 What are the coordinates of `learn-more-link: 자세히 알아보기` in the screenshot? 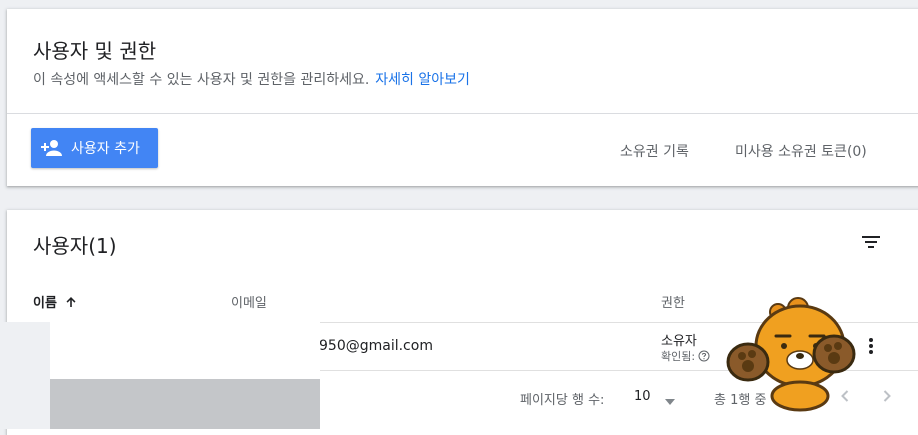 It's located at (422, 80).